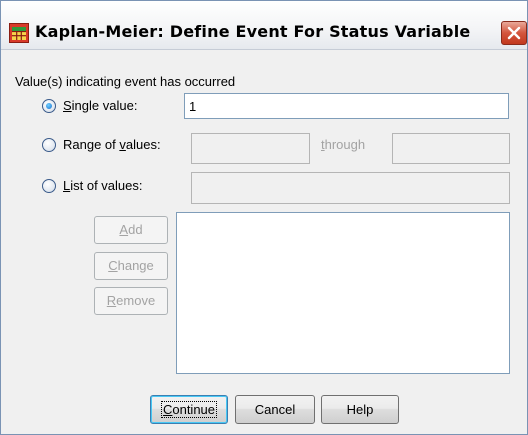 Image resolution: width=528 pixels, height=435 pixels. Describe the element at coordinates (250, 148) in the screenshot. I see `range-from-input` at that location.